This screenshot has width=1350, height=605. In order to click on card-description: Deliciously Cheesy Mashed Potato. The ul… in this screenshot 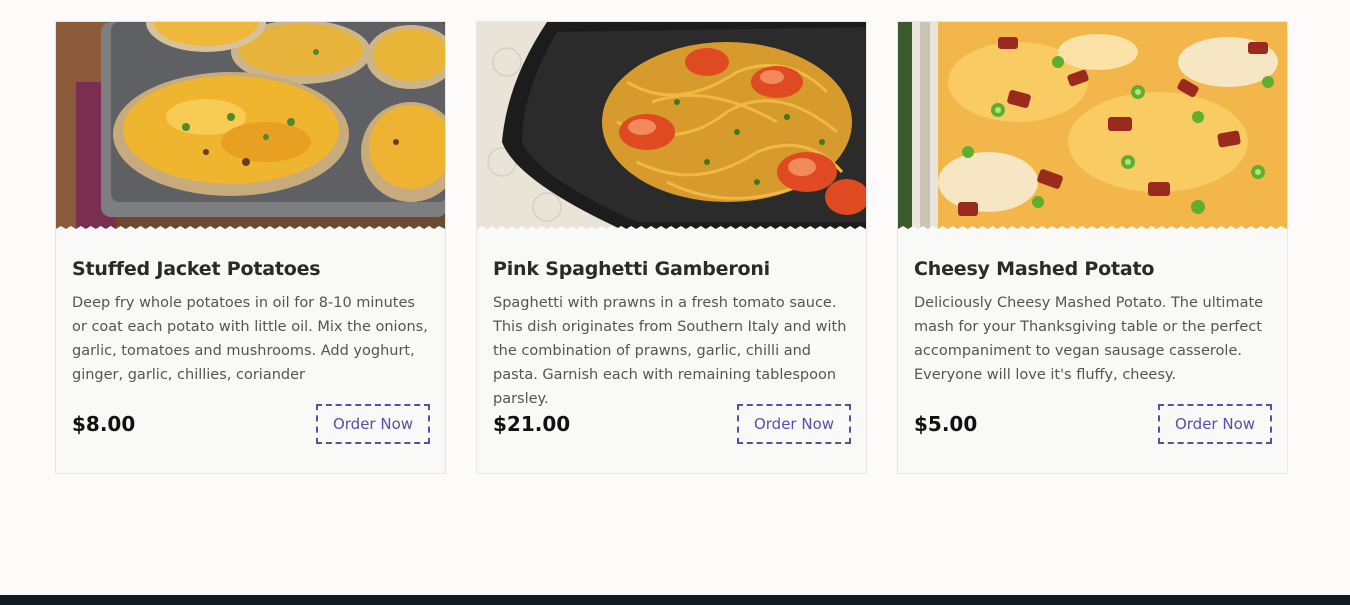, I will do `click(1089, 339)`.